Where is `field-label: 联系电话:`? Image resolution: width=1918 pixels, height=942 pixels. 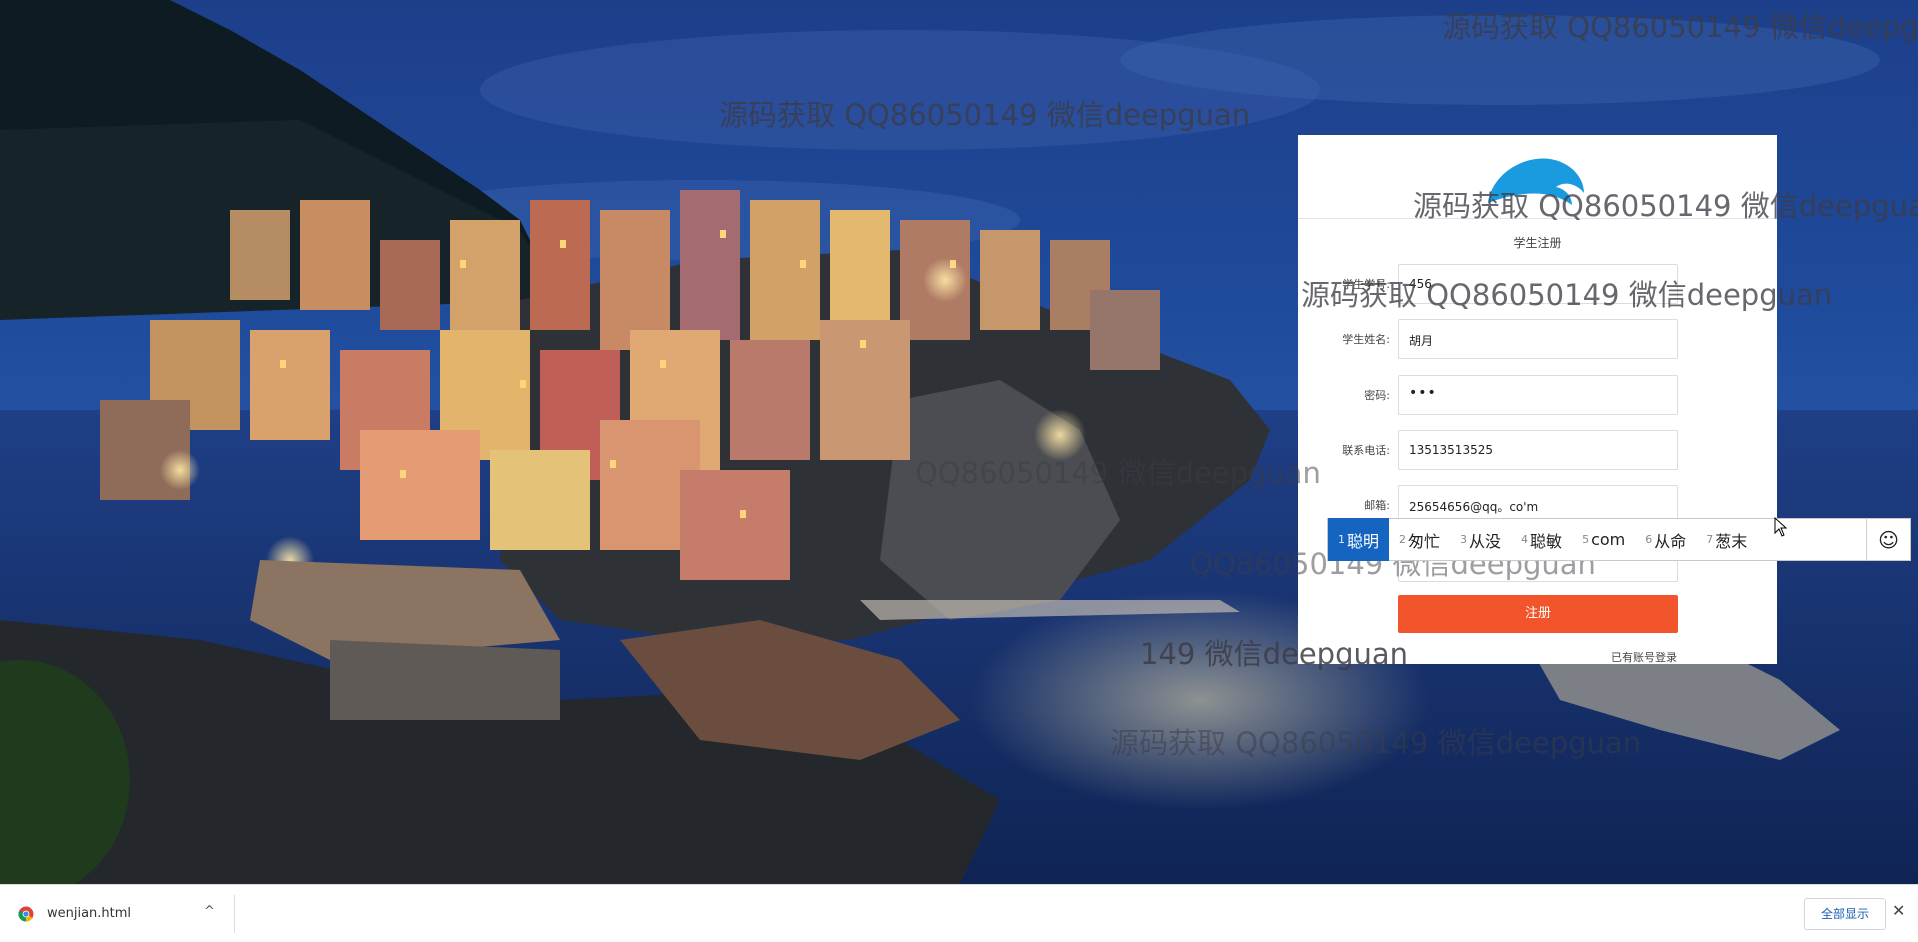 field-label: 联系电话: is located at coordinates (1366, 450).